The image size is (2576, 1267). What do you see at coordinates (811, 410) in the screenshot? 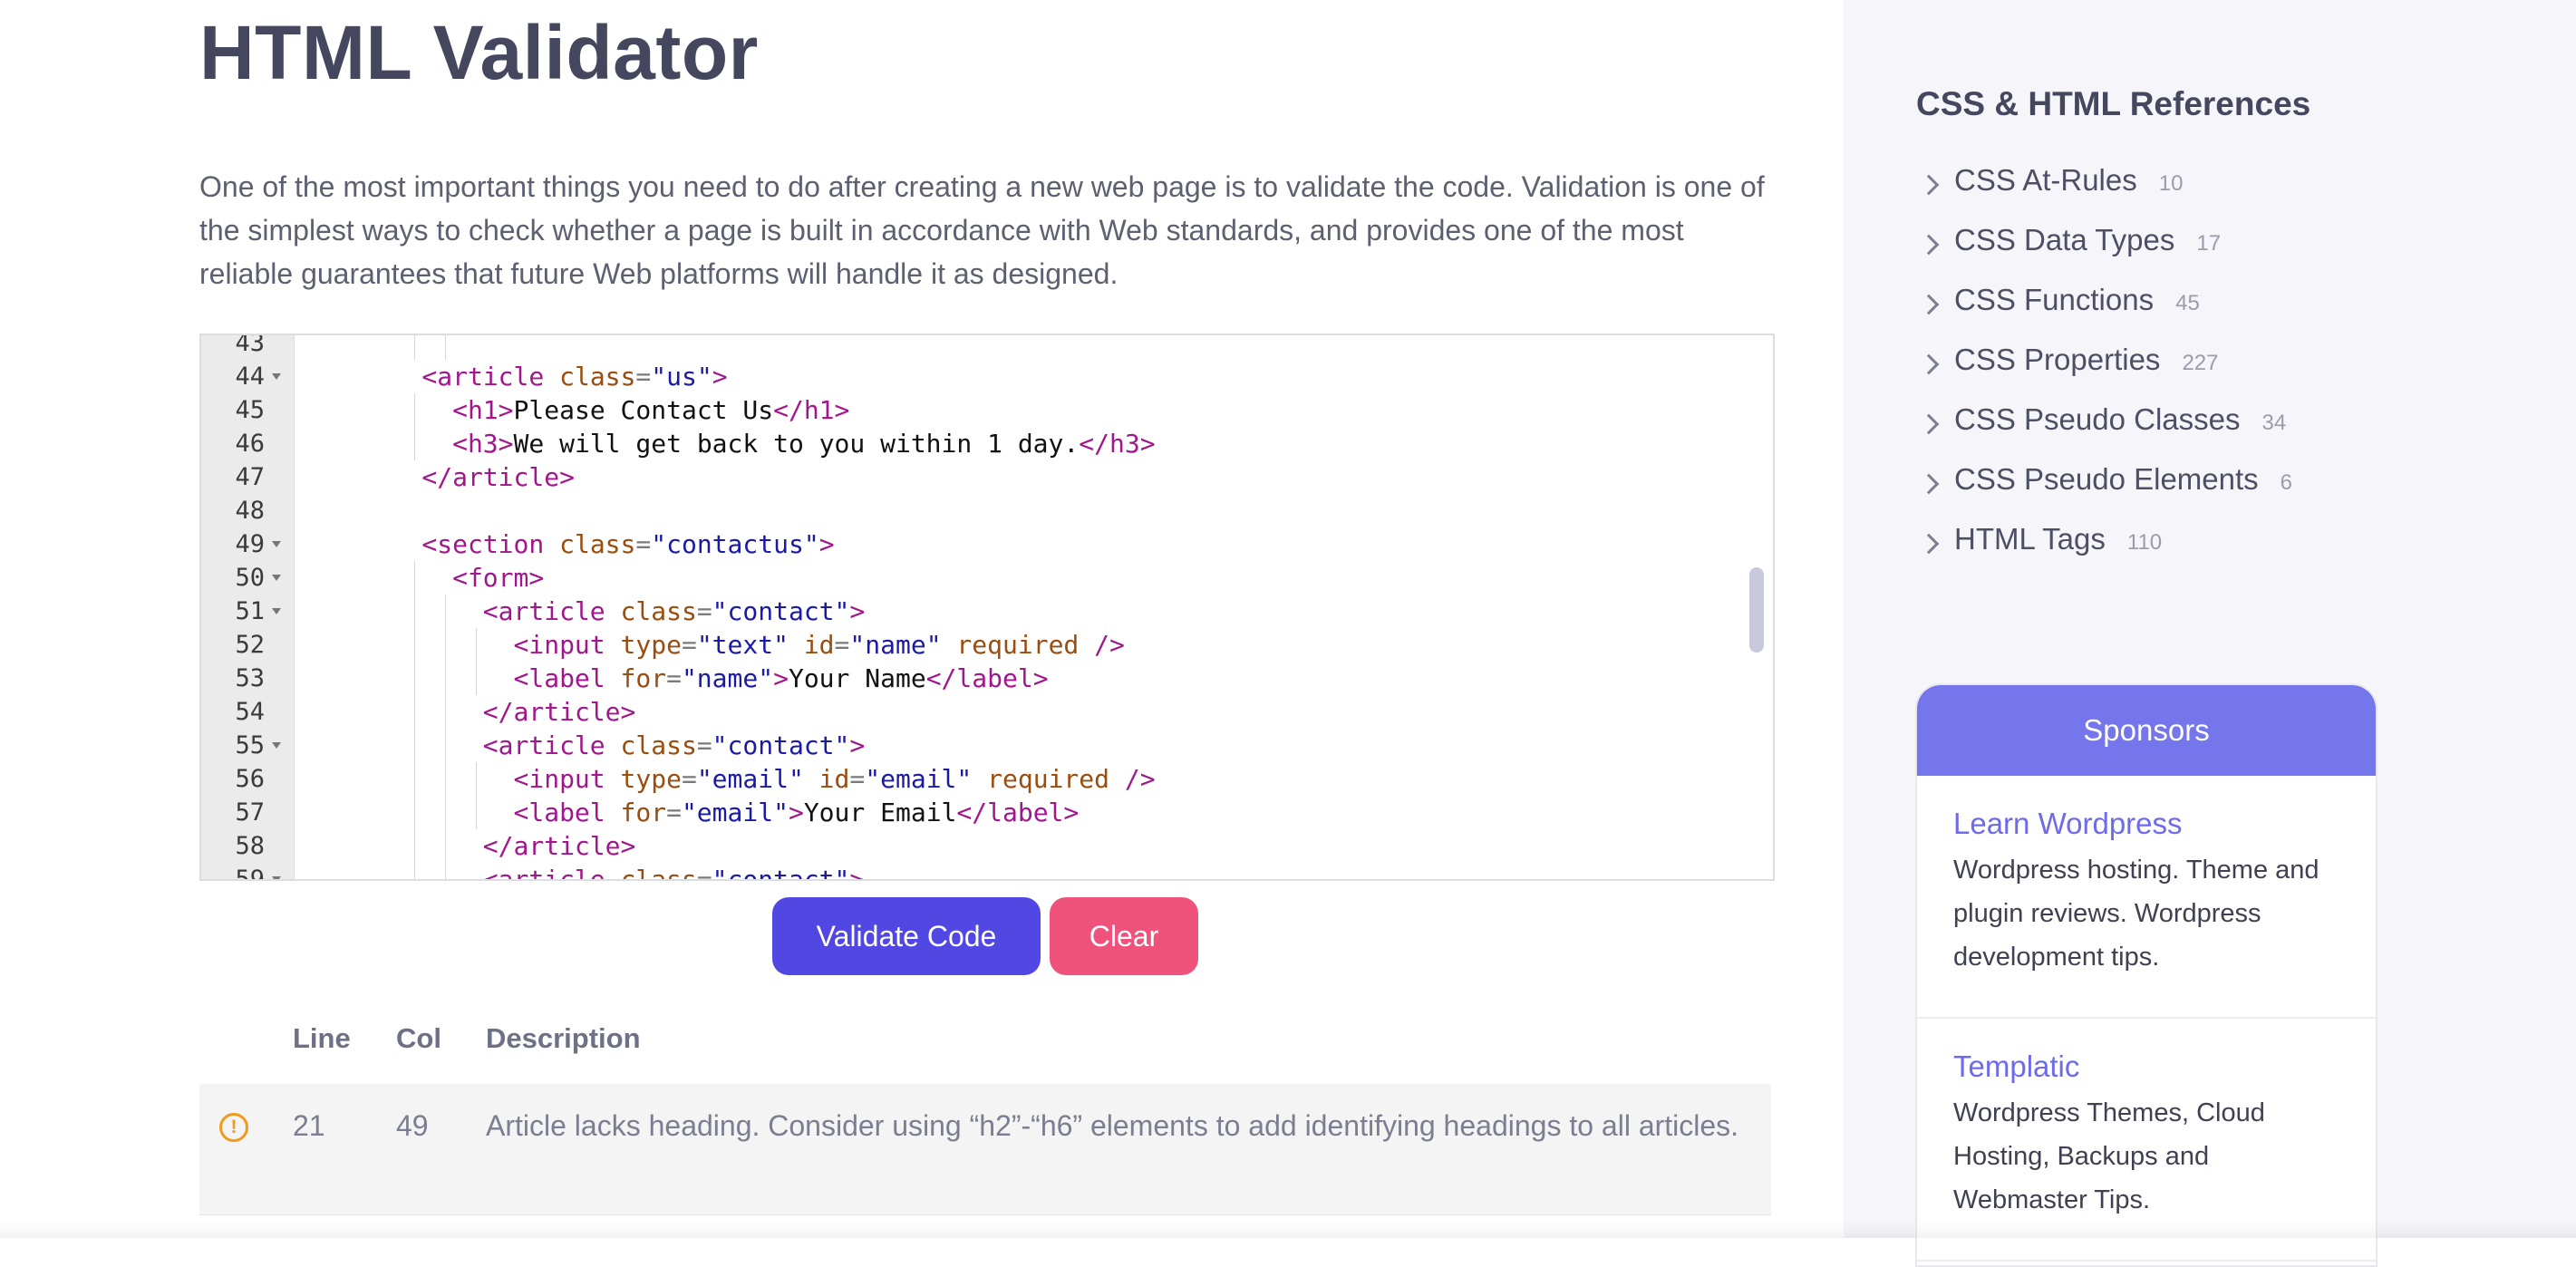
I see `code-token: </h1>` at bounding box center [811, 410].